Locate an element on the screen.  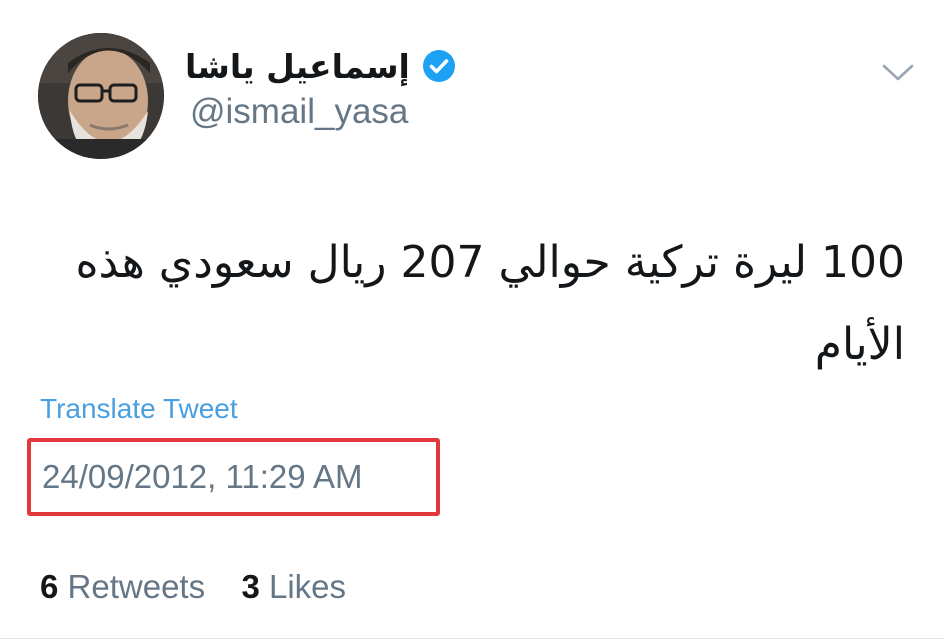
retweets-stat: 6 Retweets is located at coordinates (127, 586).